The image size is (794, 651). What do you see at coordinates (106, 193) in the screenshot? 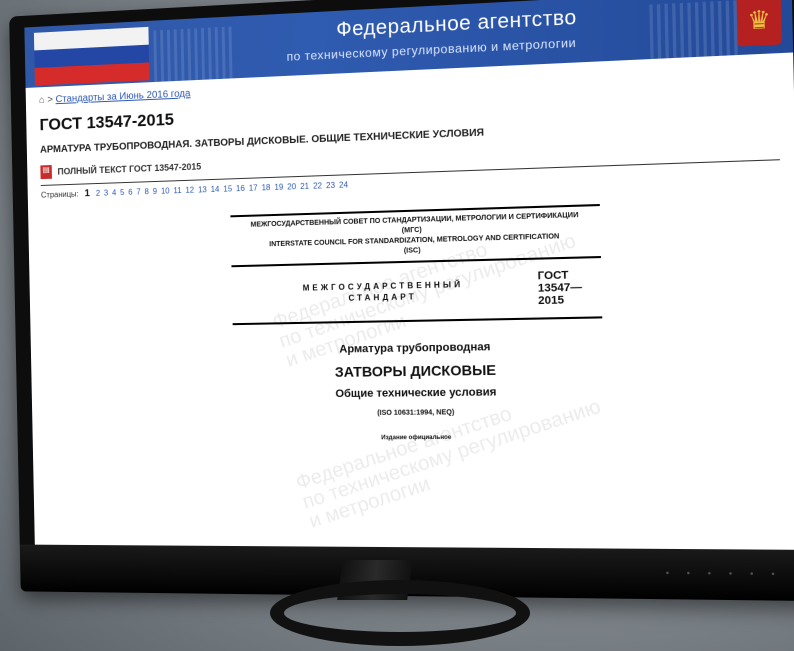
I see `page-link: 3` at bounding box center [106, 193].